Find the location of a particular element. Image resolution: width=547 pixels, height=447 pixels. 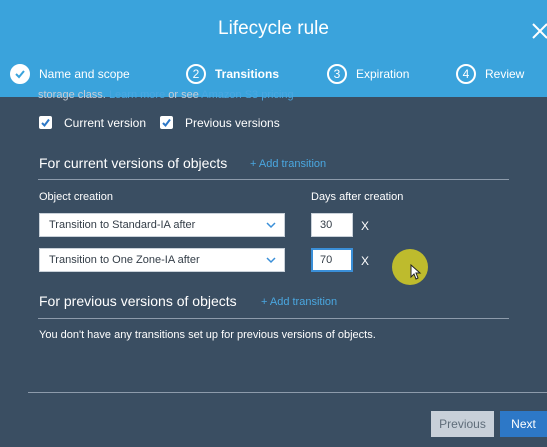

object-creation-header: Object creation is located at coordinates (76, 197).